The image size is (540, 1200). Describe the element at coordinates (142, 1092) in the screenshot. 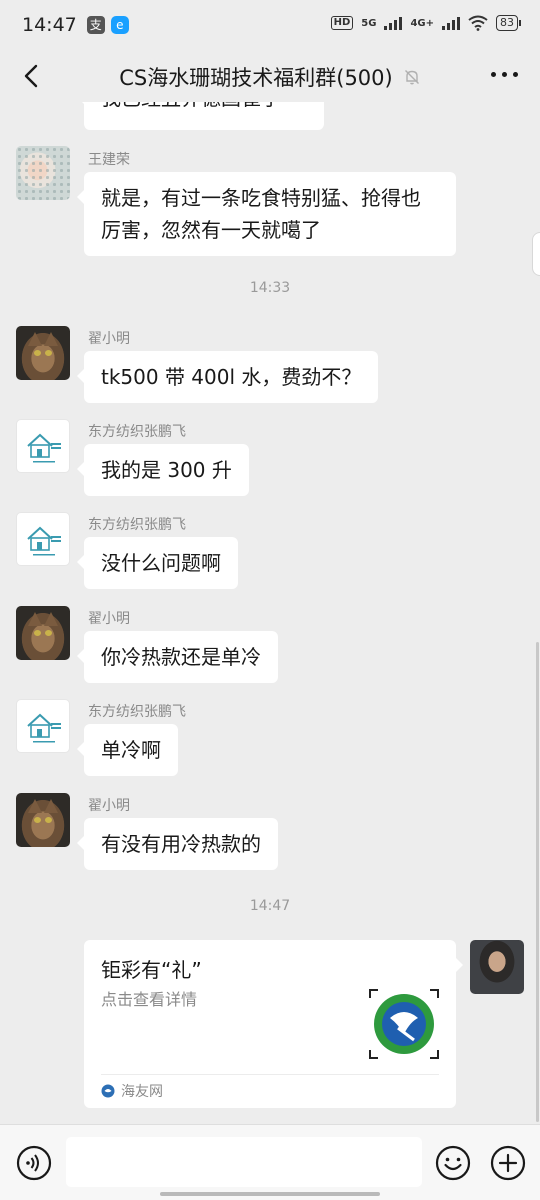

I see `link-card-source-name: 海友网` at that location.